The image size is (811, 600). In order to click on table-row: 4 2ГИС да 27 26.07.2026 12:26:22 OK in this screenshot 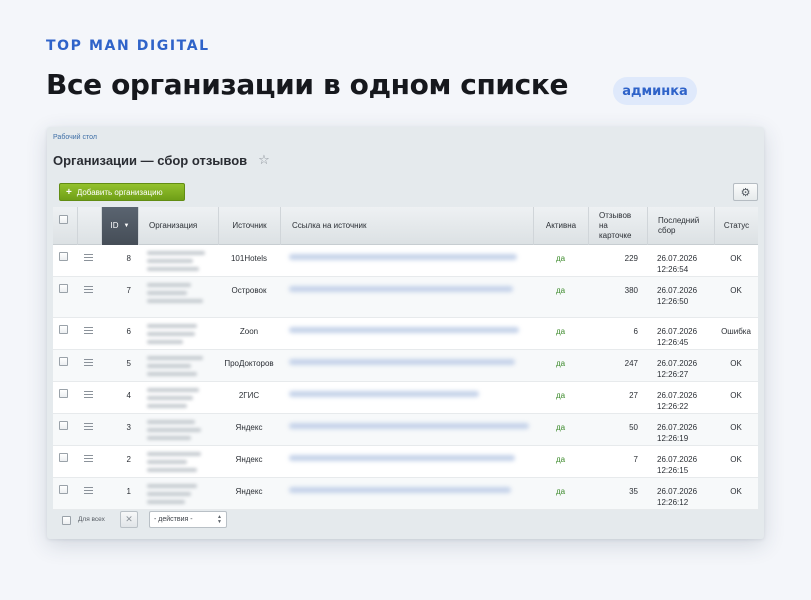, I will do `click(405, 398)`.